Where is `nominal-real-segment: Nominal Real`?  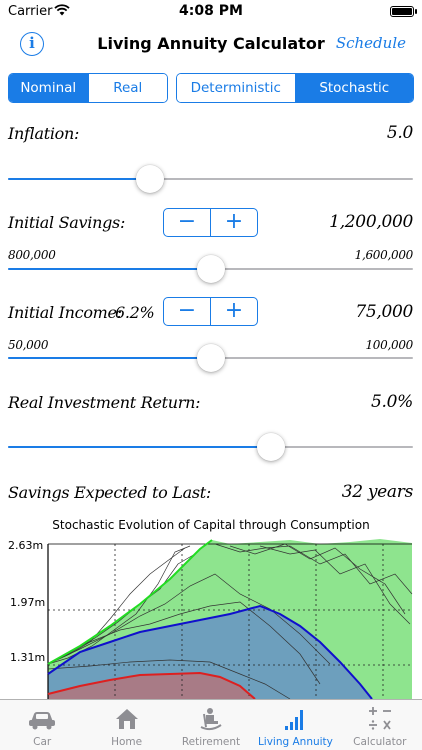
nominal-real-segment: Nominal Real is located at coordinates (88, 88).